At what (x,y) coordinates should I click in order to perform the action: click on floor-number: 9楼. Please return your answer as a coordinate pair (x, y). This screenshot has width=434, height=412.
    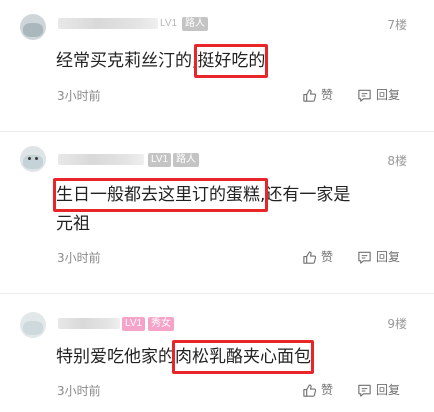
    Looking at the image, I should click on (397, 324).